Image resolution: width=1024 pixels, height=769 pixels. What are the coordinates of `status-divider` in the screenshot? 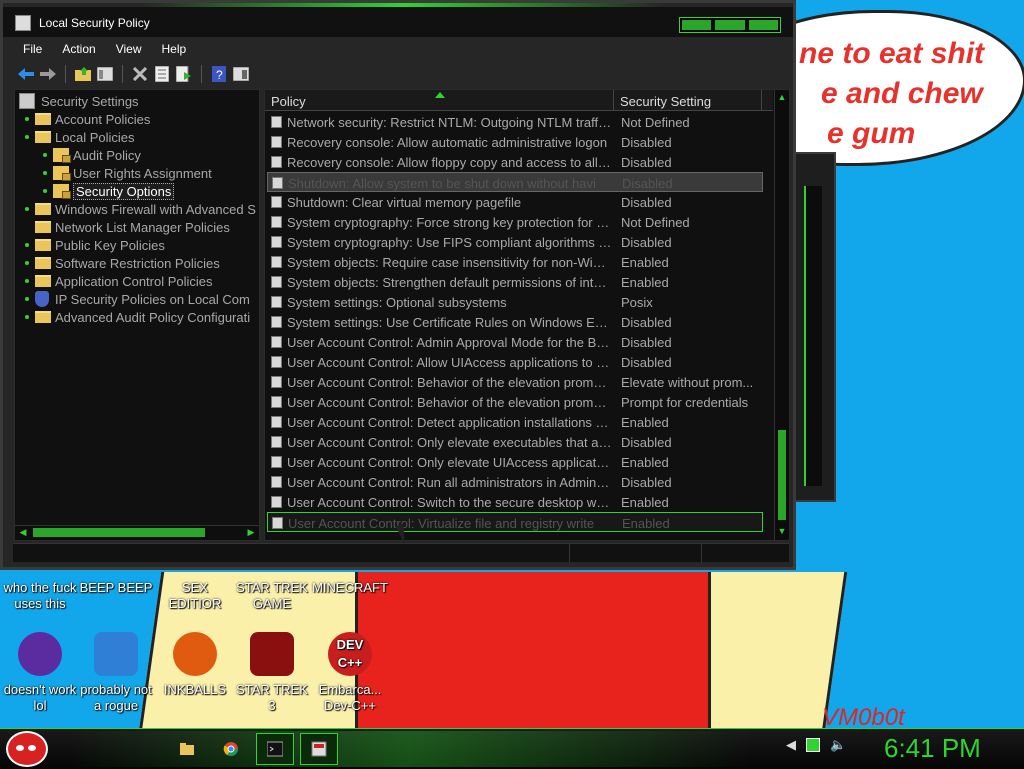 It's located at (569, 553).